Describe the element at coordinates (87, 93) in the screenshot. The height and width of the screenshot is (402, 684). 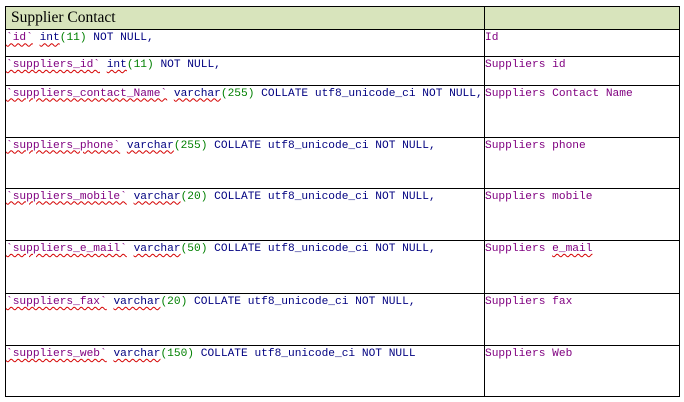
I see `column-name: `suppliers_contact_Name`` at that location.